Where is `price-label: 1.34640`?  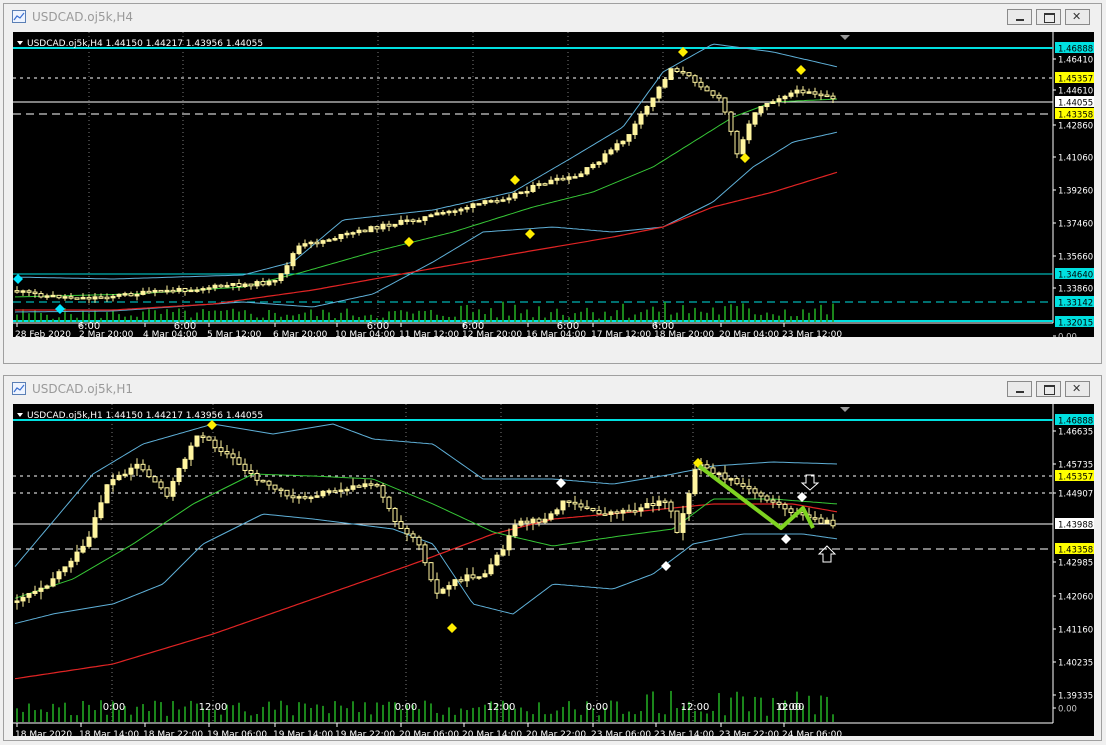 price-label: 1.34640 is located at coordinates (1075, 276).